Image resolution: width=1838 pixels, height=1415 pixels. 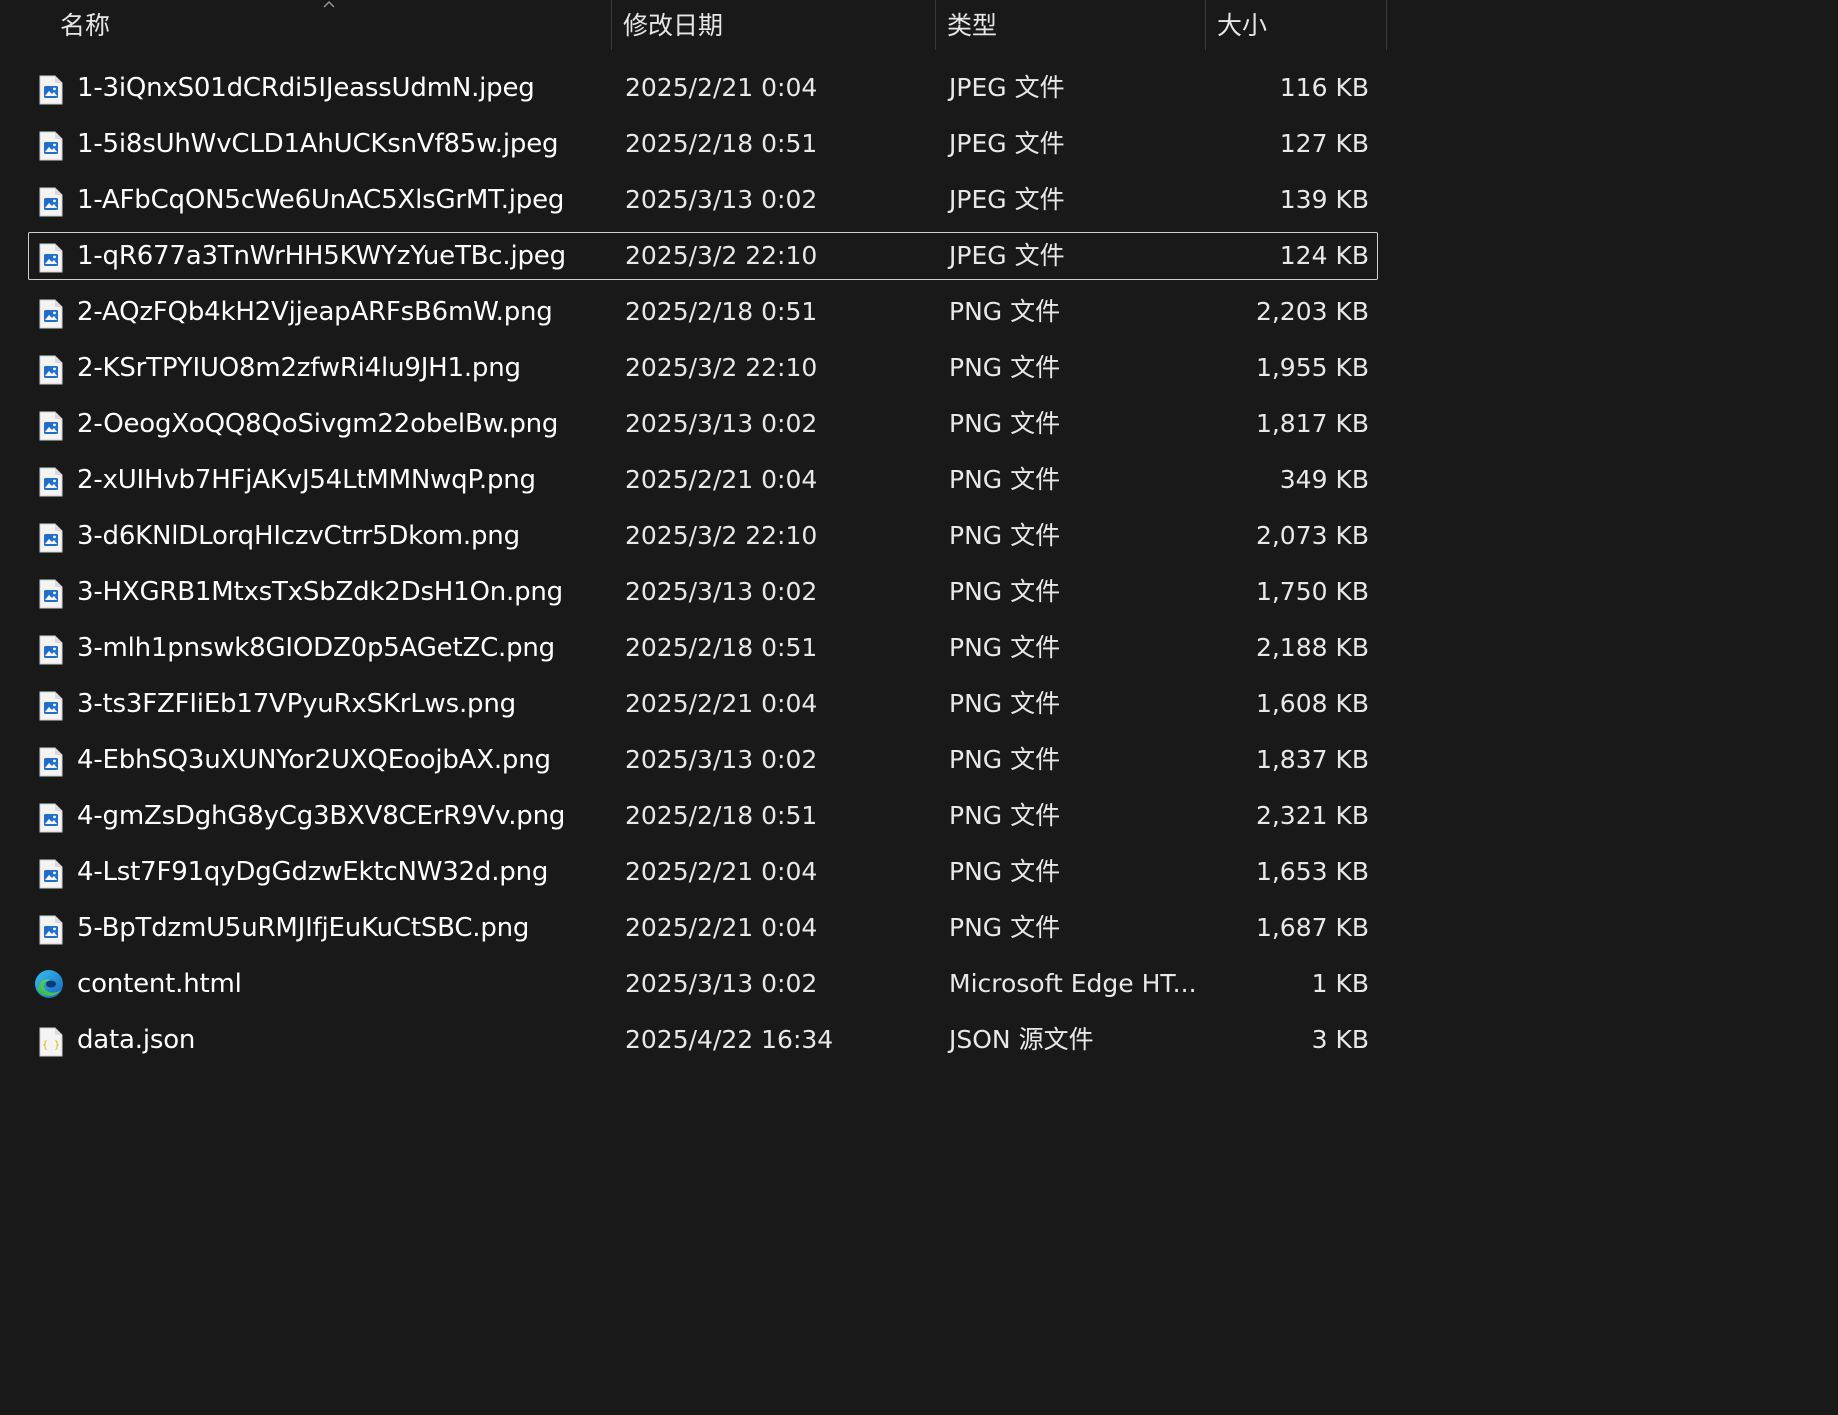 What do you see at coordinates (303, 928) in the screenshot?
I see `file-name: 5-BpTdzmU5uRMJIfjEuKuCtSBC.png` at bounding box center [303, 928].